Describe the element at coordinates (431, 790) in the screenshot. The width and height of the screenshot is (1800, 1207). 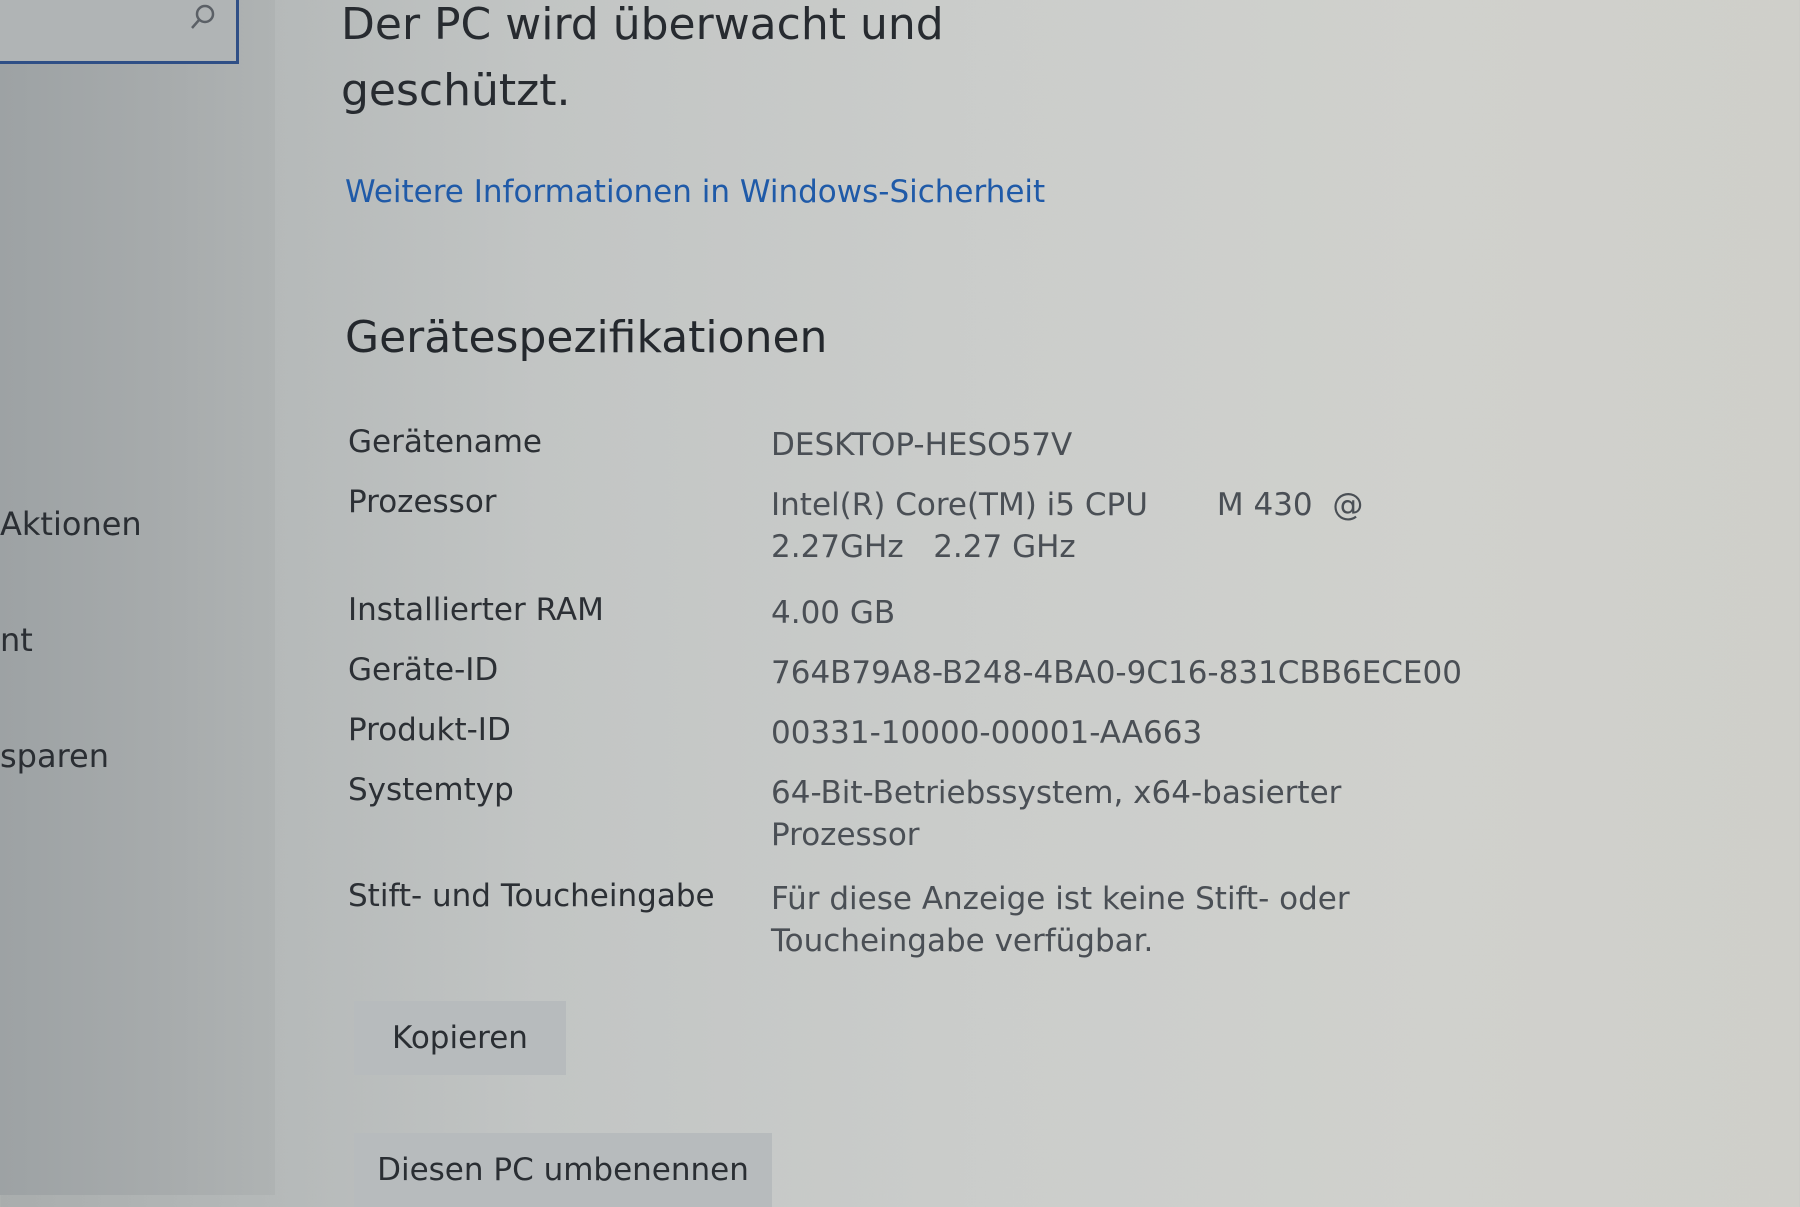
I see `spec-label: Systemtyp` at that location.